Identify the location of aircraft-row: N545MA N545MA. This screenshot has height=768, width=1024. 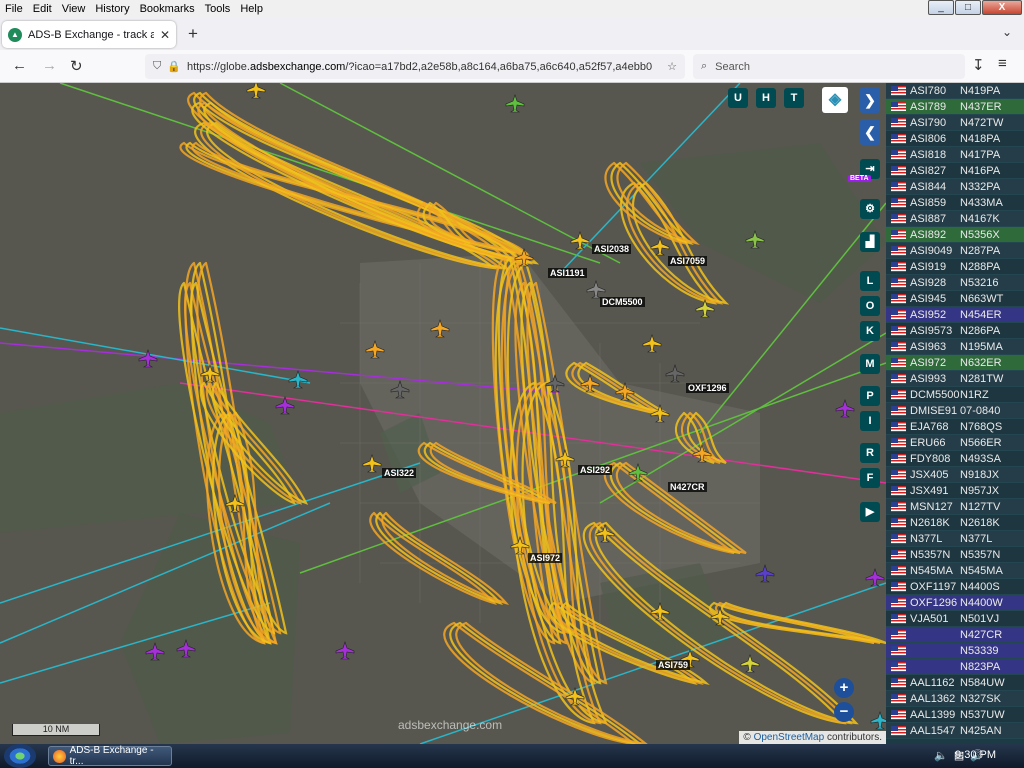
(955, 571).